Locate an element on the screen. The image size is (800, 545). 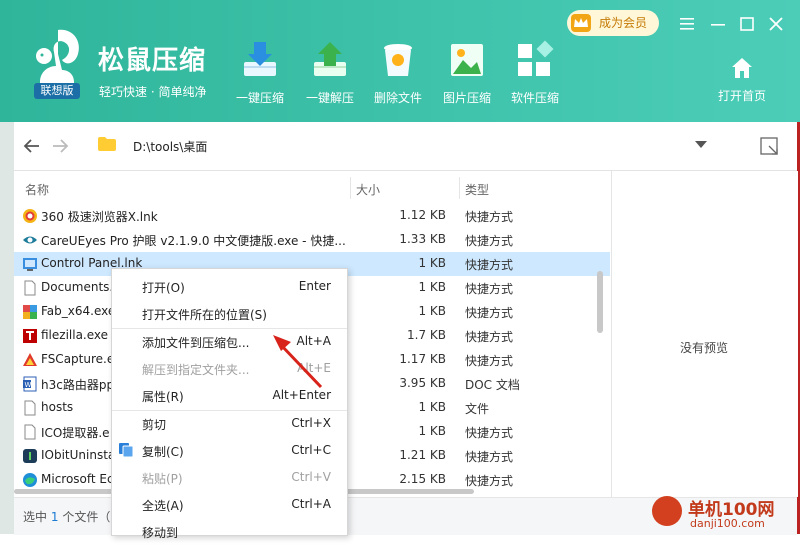
path-input: D:\tools\桌面 is located at coordinates (400, 145).